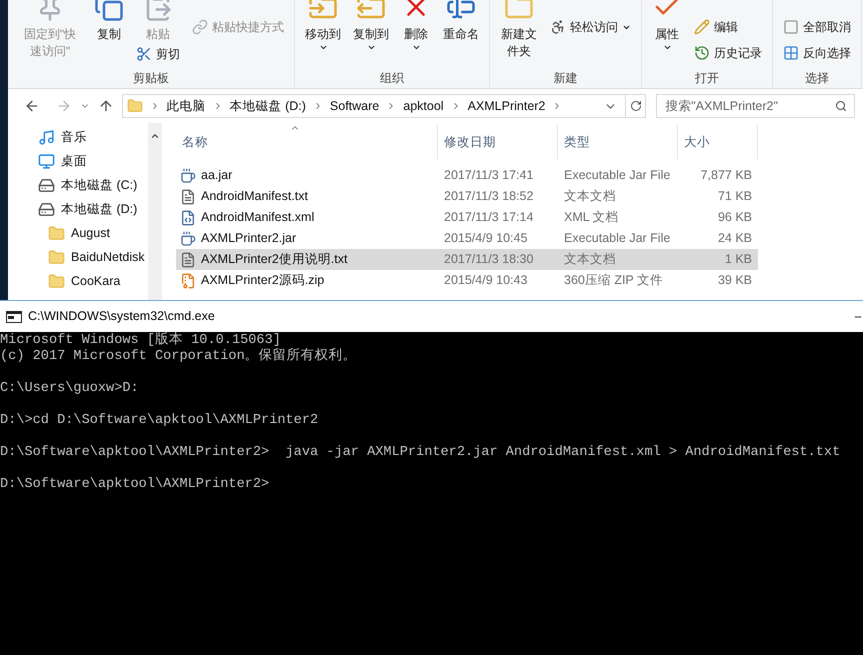 Image resolution: width=863 pixels, height=655 pixels. What do you see at coordinates (155, 211) in the screenshot?
I see `scrollbar` at bounding box center [155, 211].